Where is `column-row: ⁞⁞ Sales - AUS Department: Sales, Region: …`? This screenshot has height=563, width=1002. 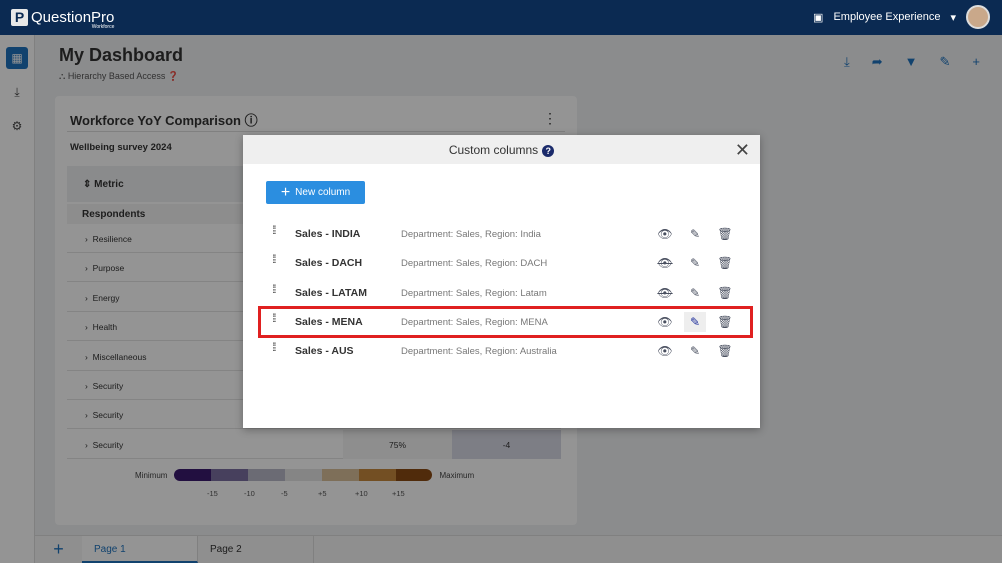 column-row: ⁞⁞ Sales - AUS Department: Sales, Region: … is located at coordinates (502, 351).